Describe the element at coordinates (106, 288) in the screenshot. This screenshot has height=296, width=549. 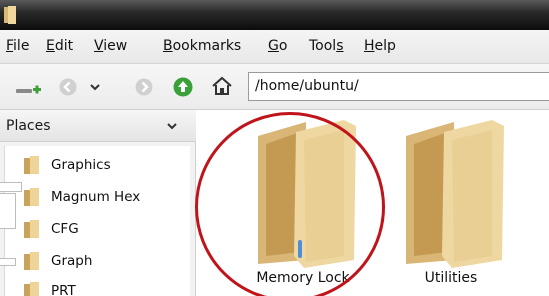
I see `sidebar-item-prt: PRT` at that location.